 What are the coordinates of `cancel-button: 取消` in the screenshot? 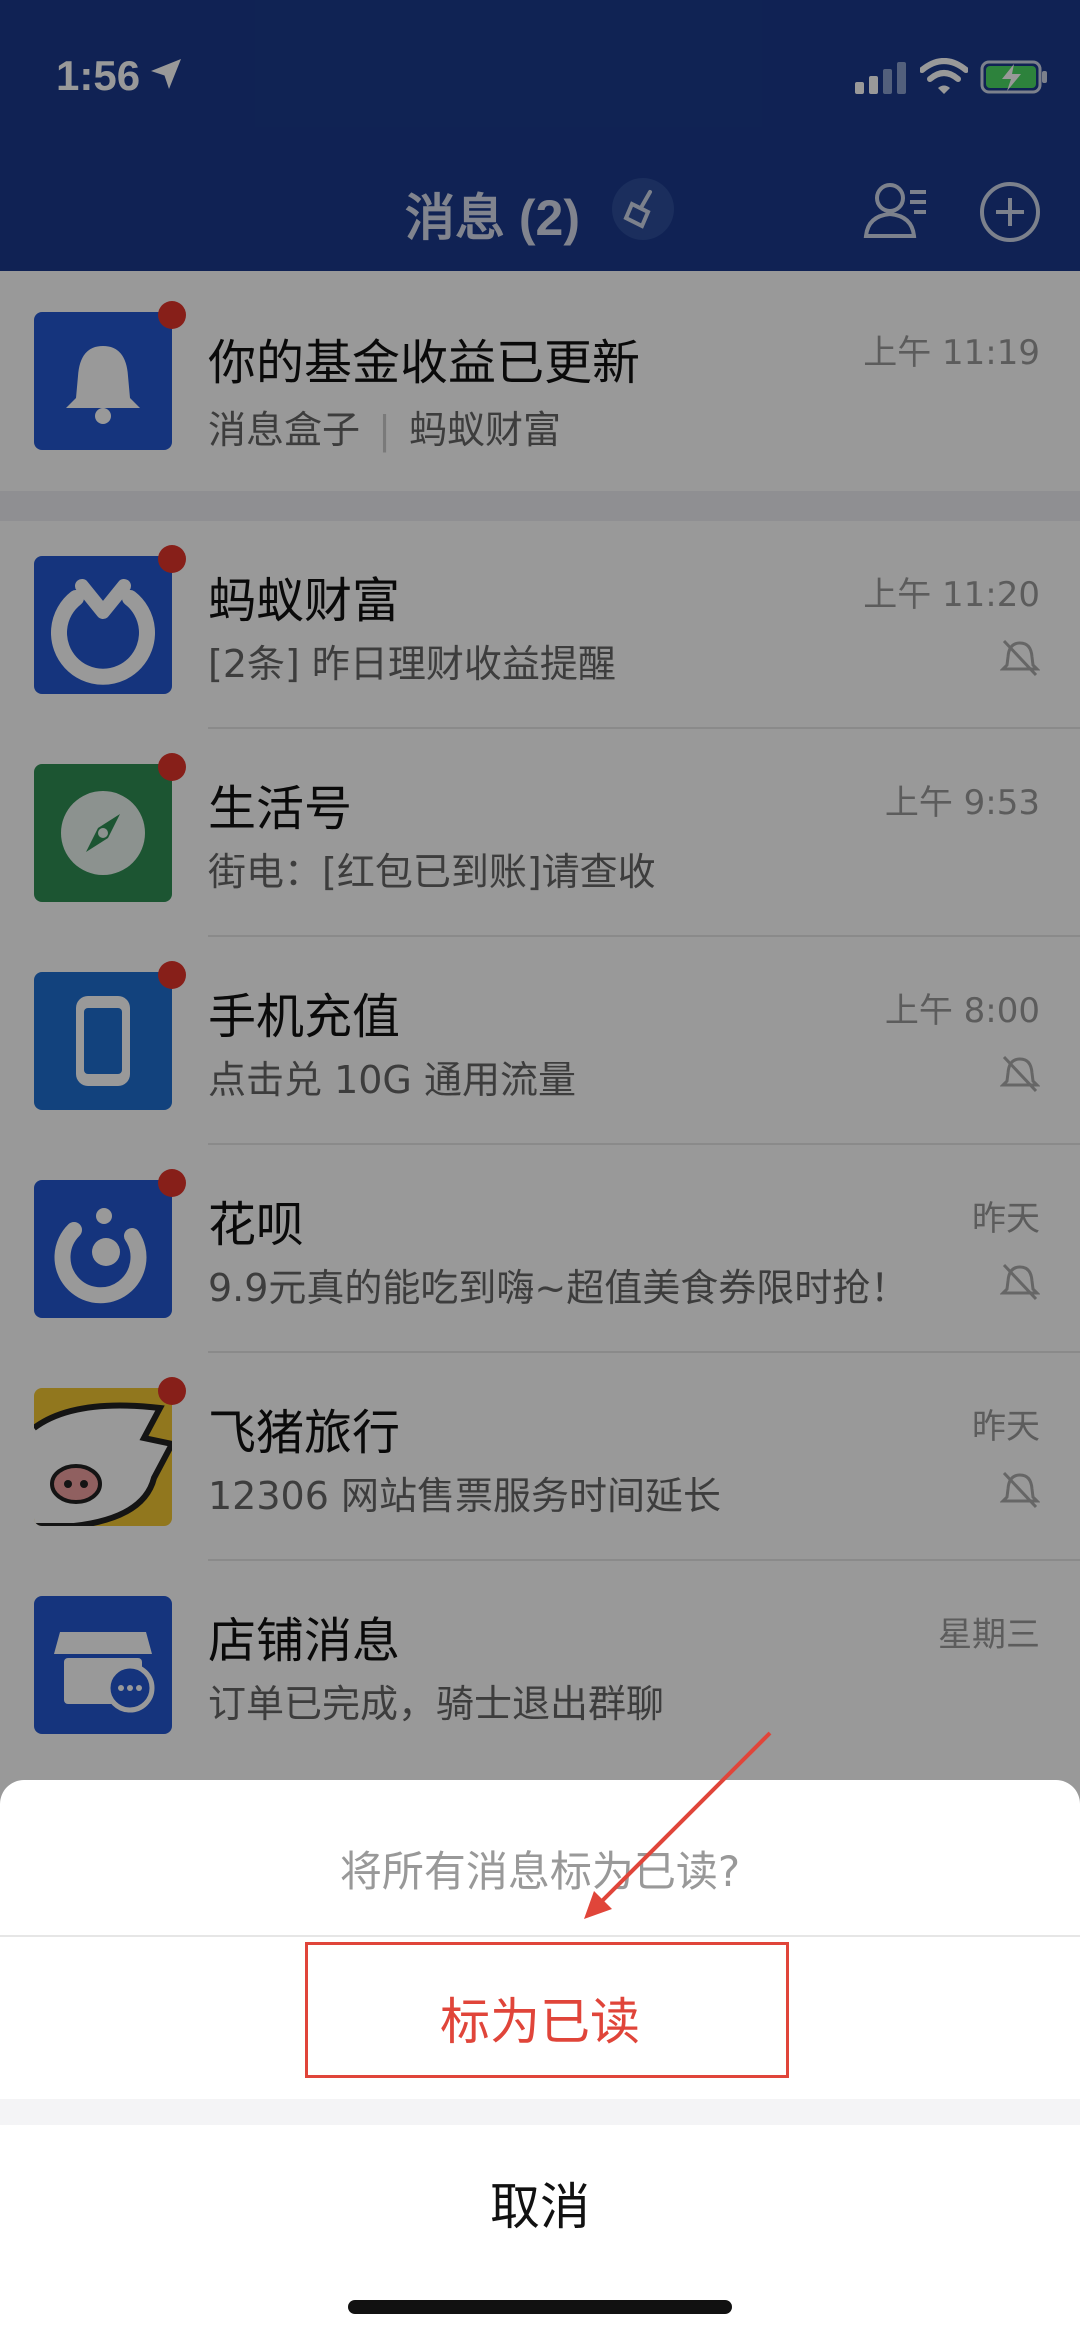 It's located at (540, 2202).